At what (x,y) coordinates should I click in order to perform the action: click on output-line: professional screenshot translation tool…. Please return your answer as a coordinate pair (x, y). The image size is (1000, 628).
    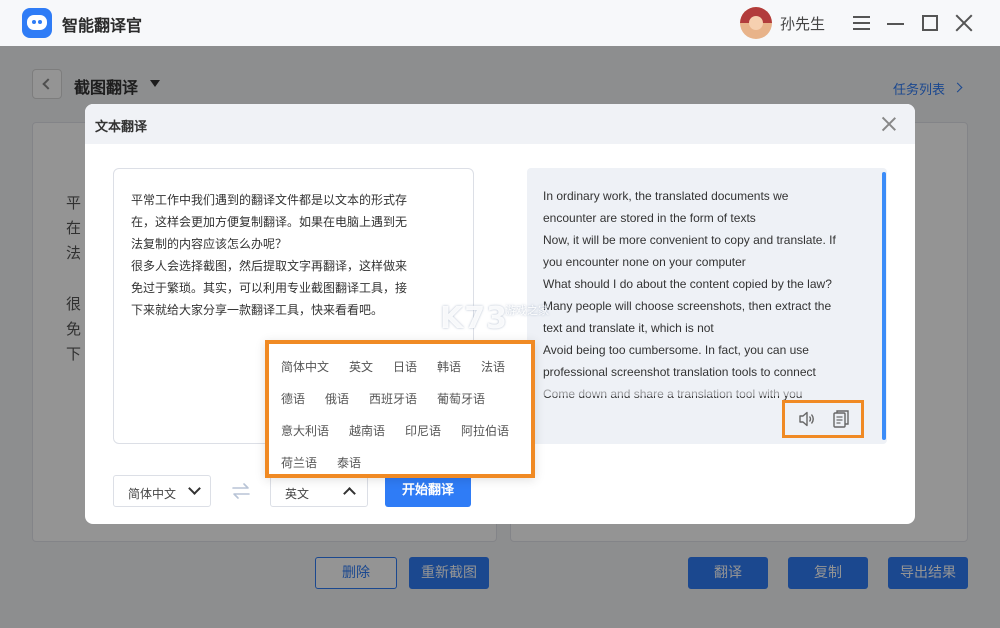
    Looking at the image, I should click on (679, 372).